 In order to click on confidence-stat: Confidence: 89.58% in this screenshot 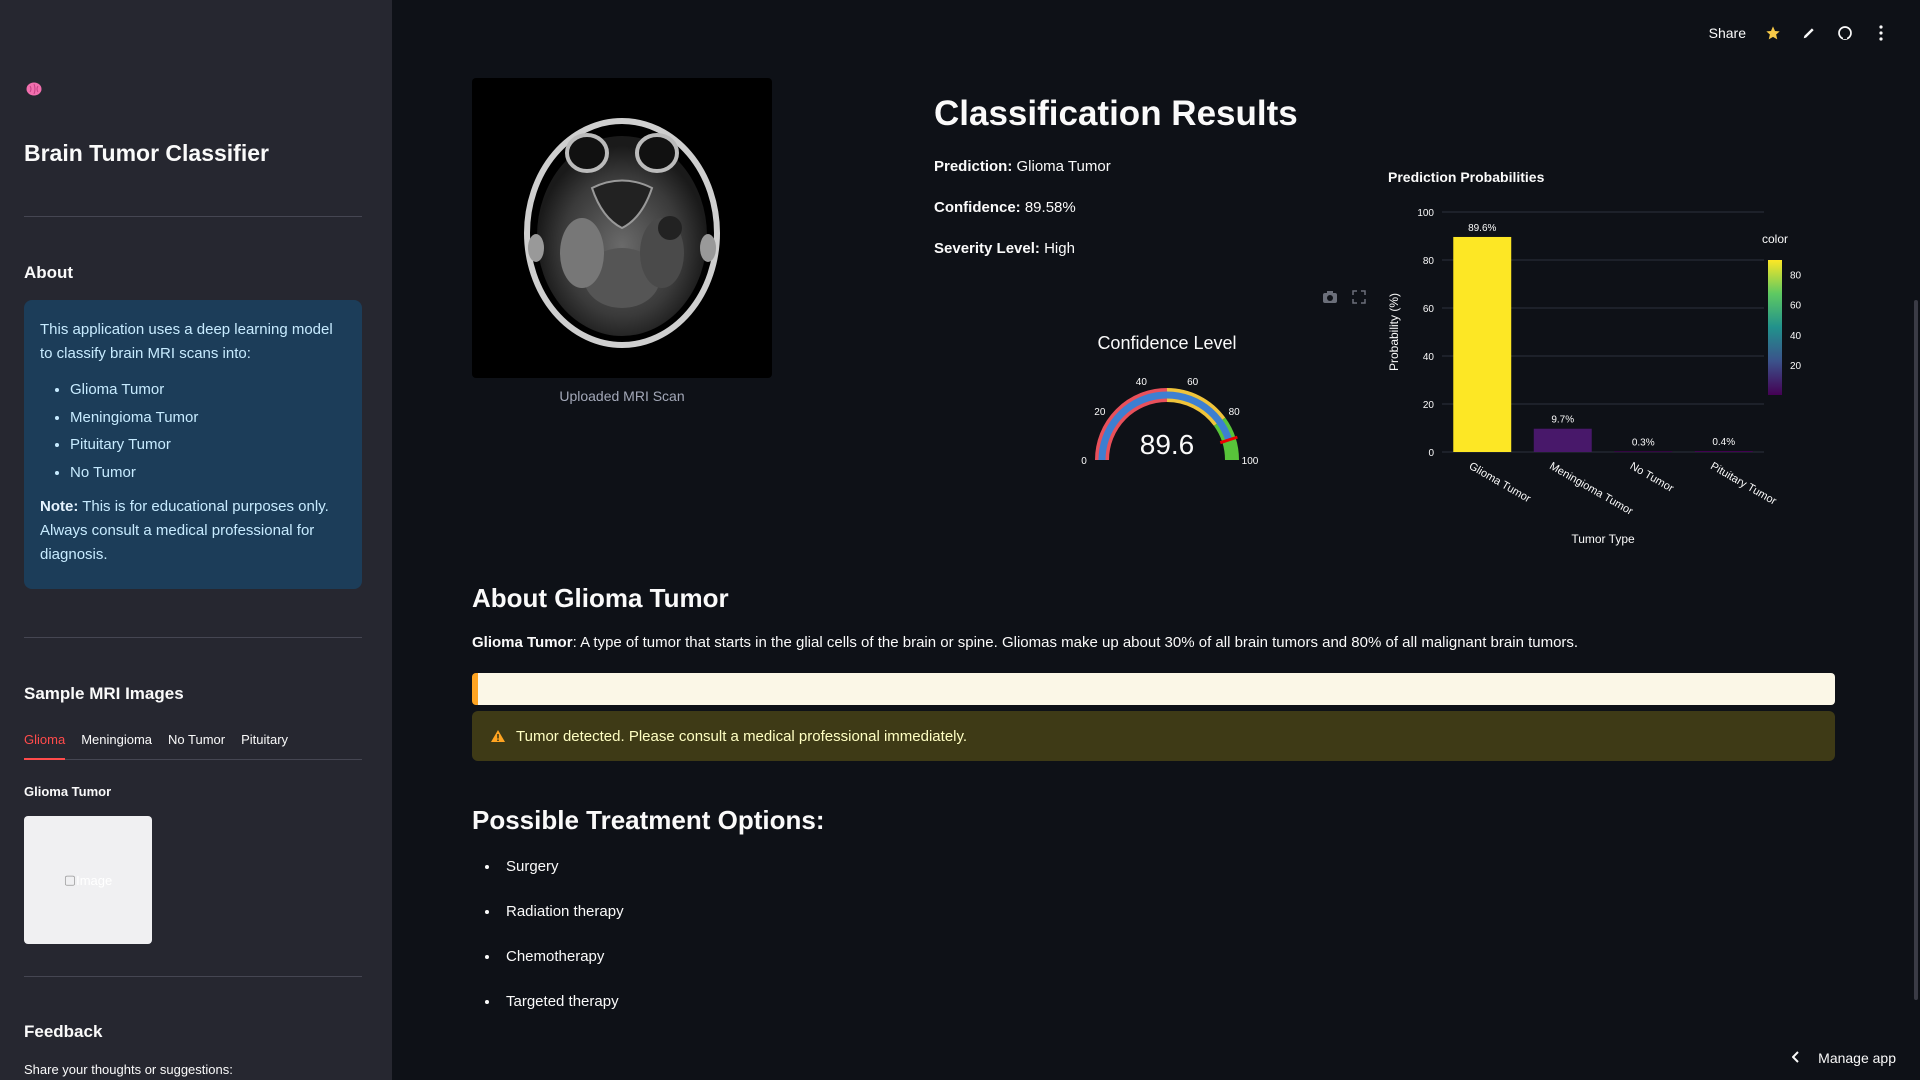, I will do `click(1005, 207)`.